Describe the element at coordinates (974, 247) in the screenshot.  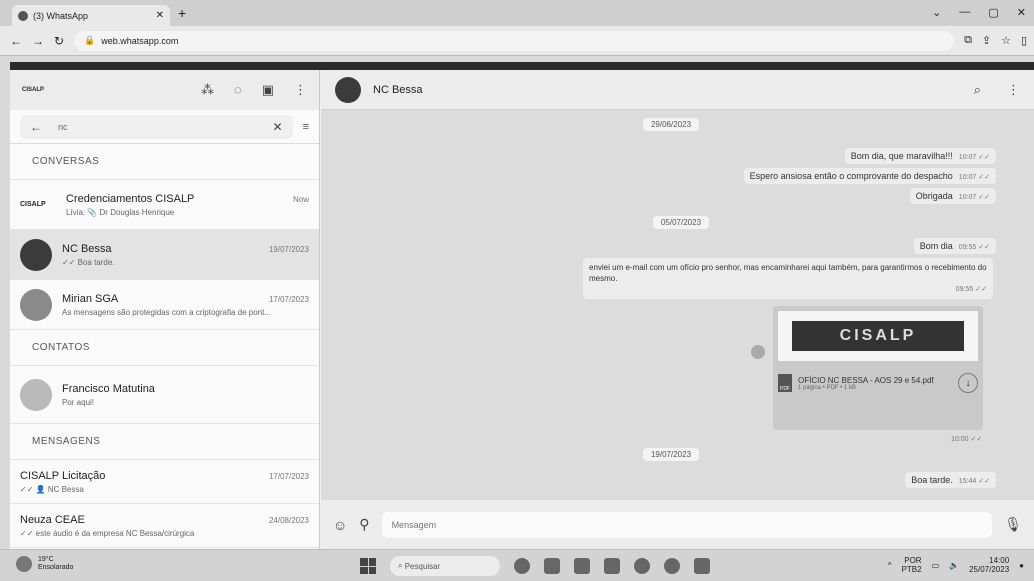
I see `message-time: 09:55 ✓✓` at that location.